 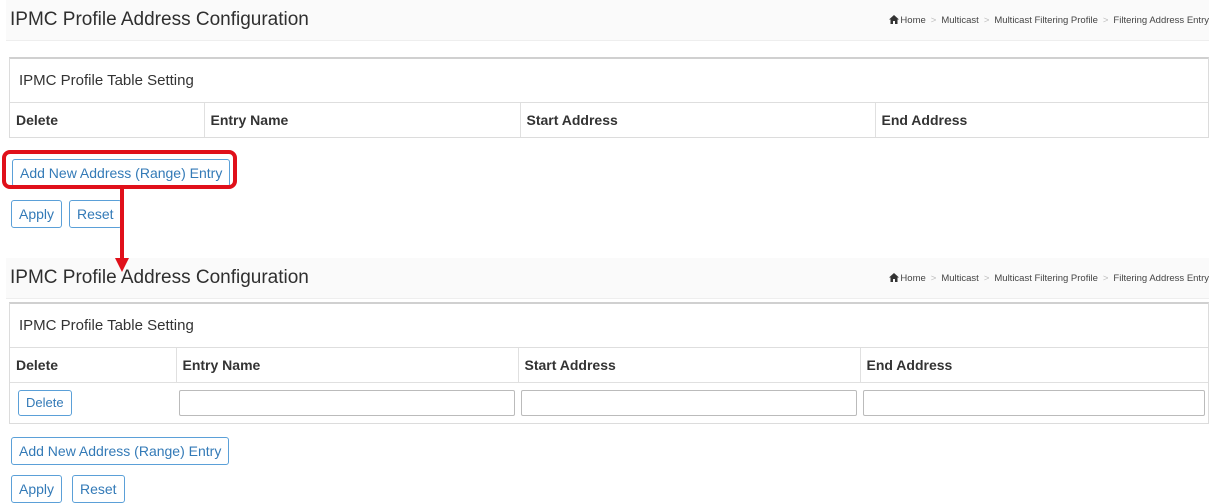 I want to click on entry-name-input, so click(x=347, y=403).